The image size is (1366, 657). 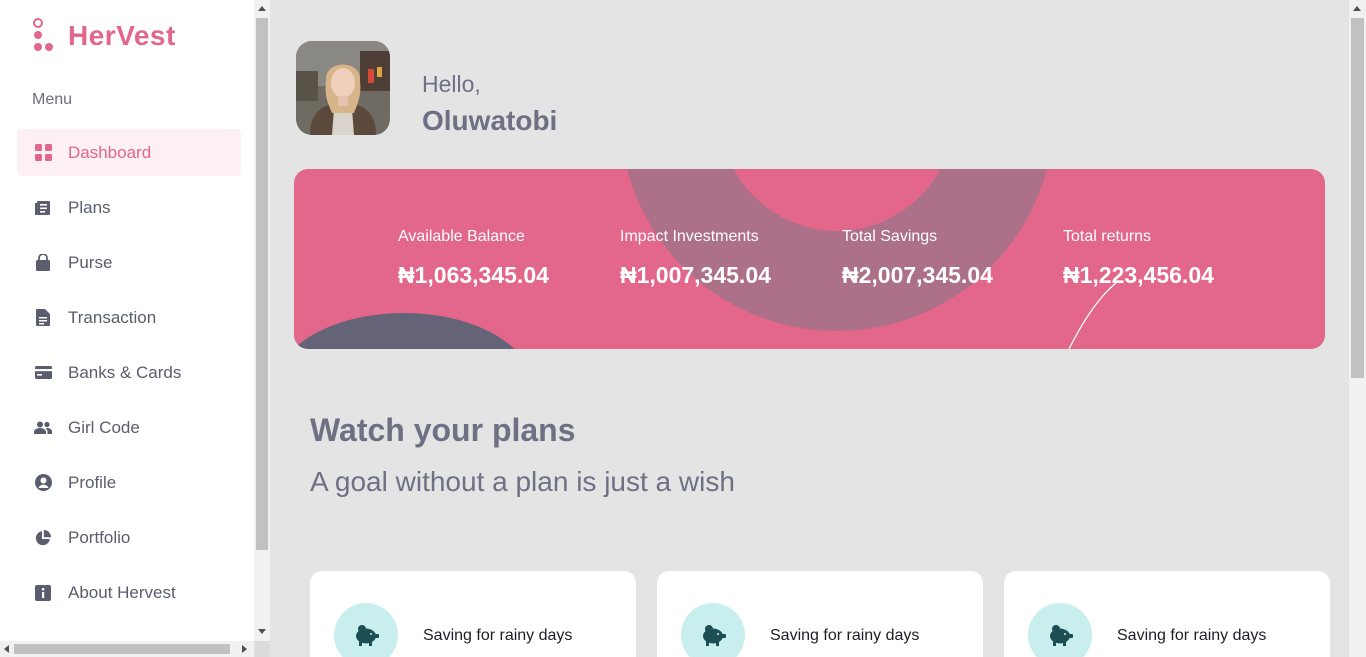 What do you see at coordinates (52, 99) in the screenshot?
I see `menu-label: Menu` at bounding box center [52, 99].